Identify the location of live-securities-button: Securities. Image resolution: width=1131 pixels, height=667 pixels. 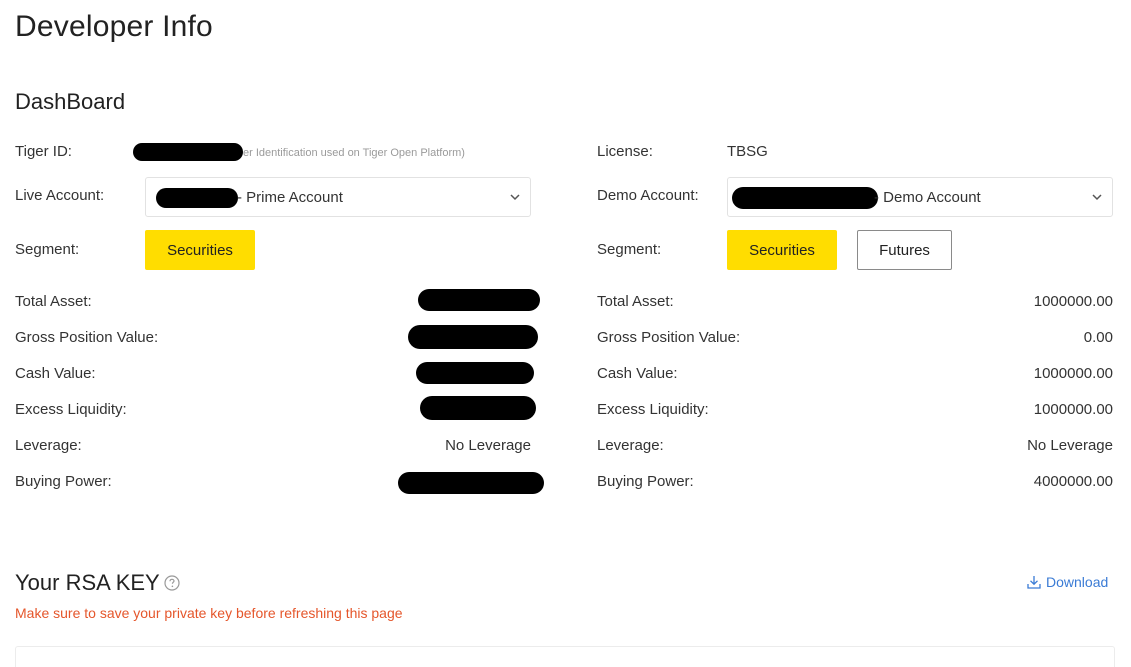
(200, 250).